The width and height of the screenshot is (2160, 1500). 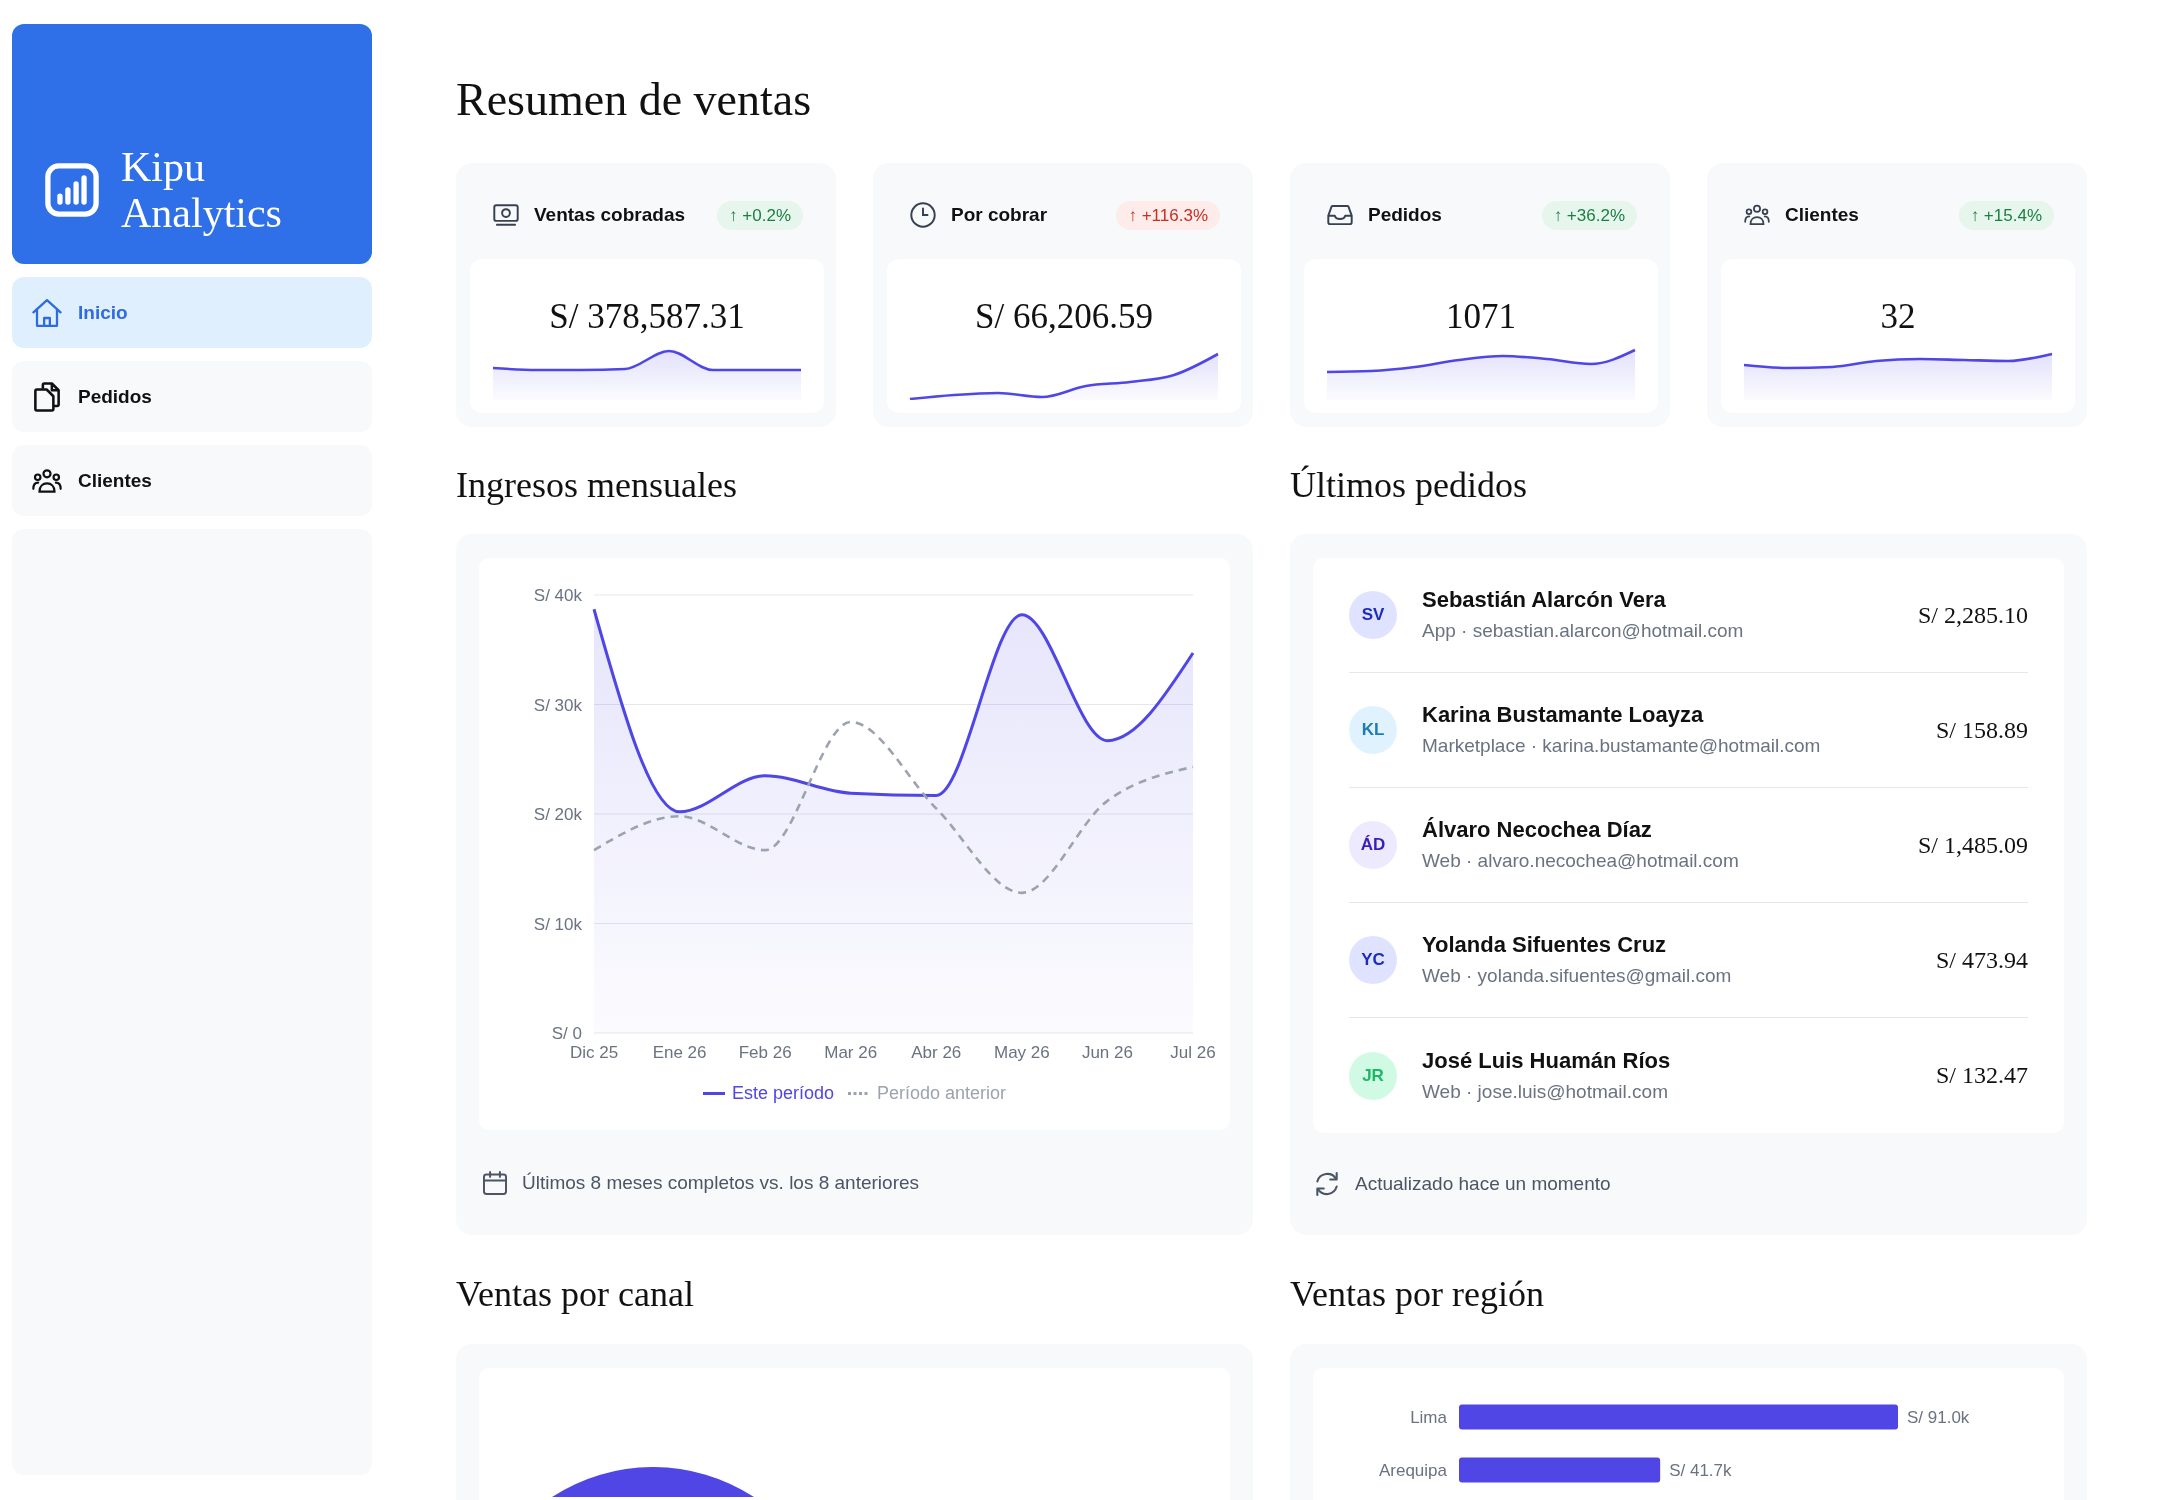 I want to click on x-axis-label: Dic 25, so click(x=594, y=1052).